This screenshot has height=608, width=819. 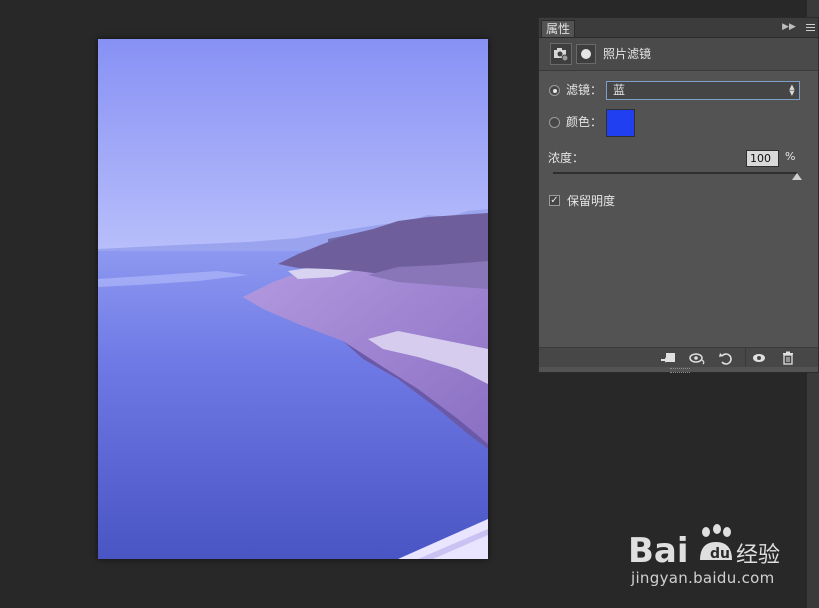 I want to click on double-chevron-right-icon: ▶▶, so click(x=789, y=27).